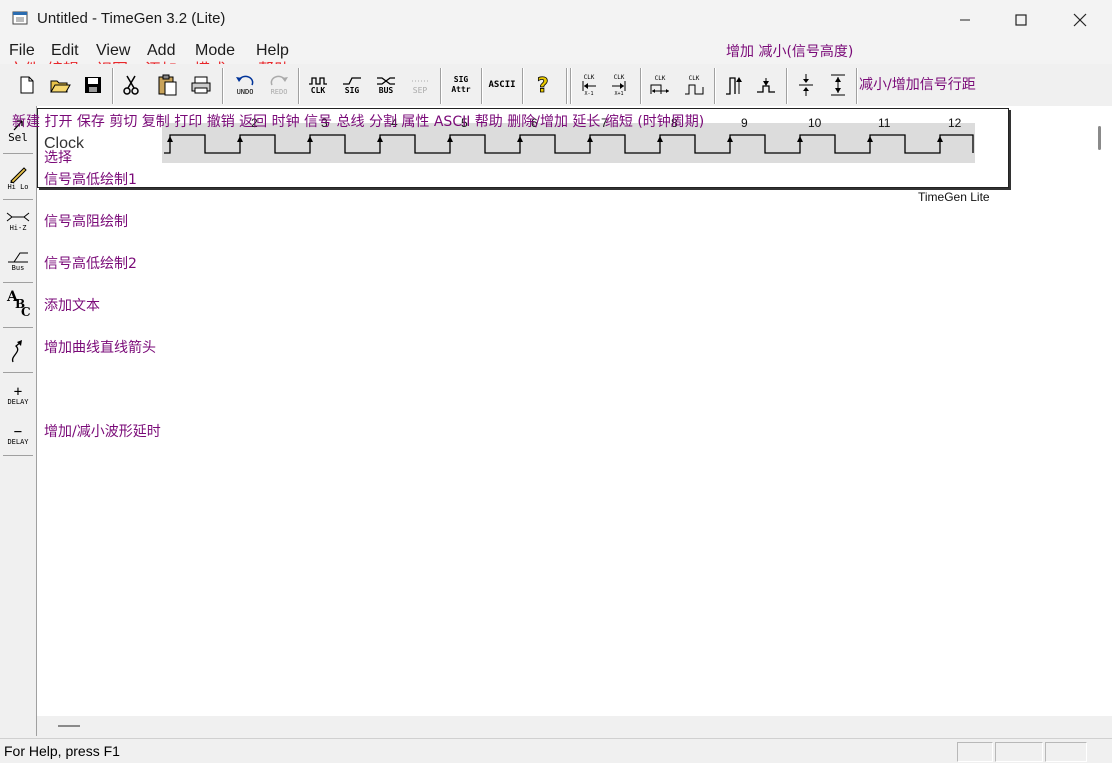  What do you see at coordinates (58, 158) in the screenshot?
I see `annotation-select: 选择` at bounding box center [58, 158].